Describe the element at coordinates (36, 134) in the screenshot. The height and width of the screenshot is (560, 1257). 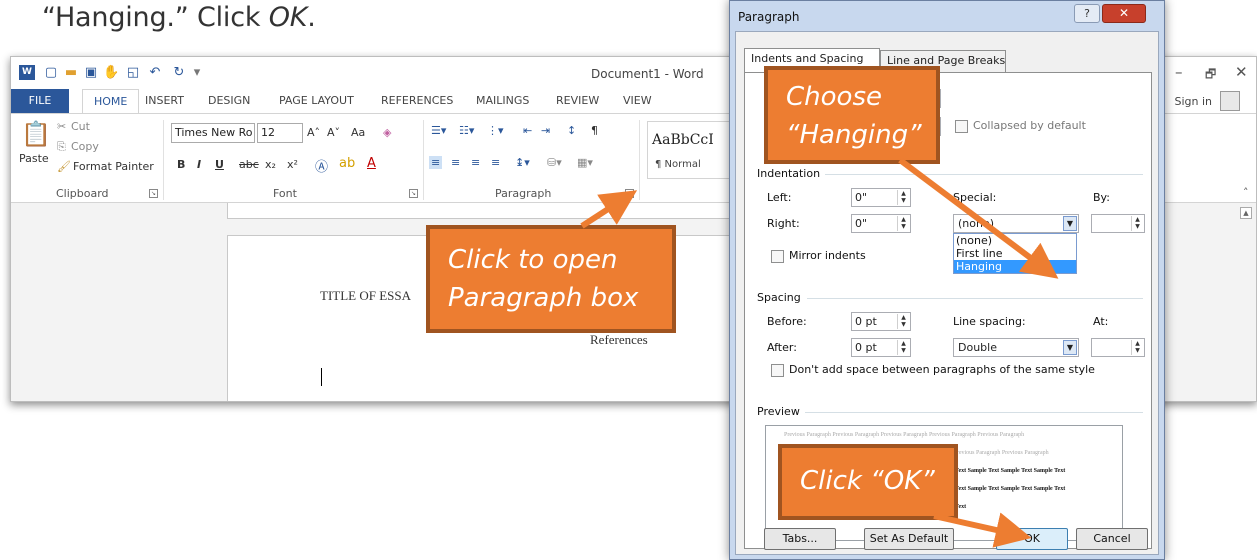
I see `paste-icon: 📋` at that location.